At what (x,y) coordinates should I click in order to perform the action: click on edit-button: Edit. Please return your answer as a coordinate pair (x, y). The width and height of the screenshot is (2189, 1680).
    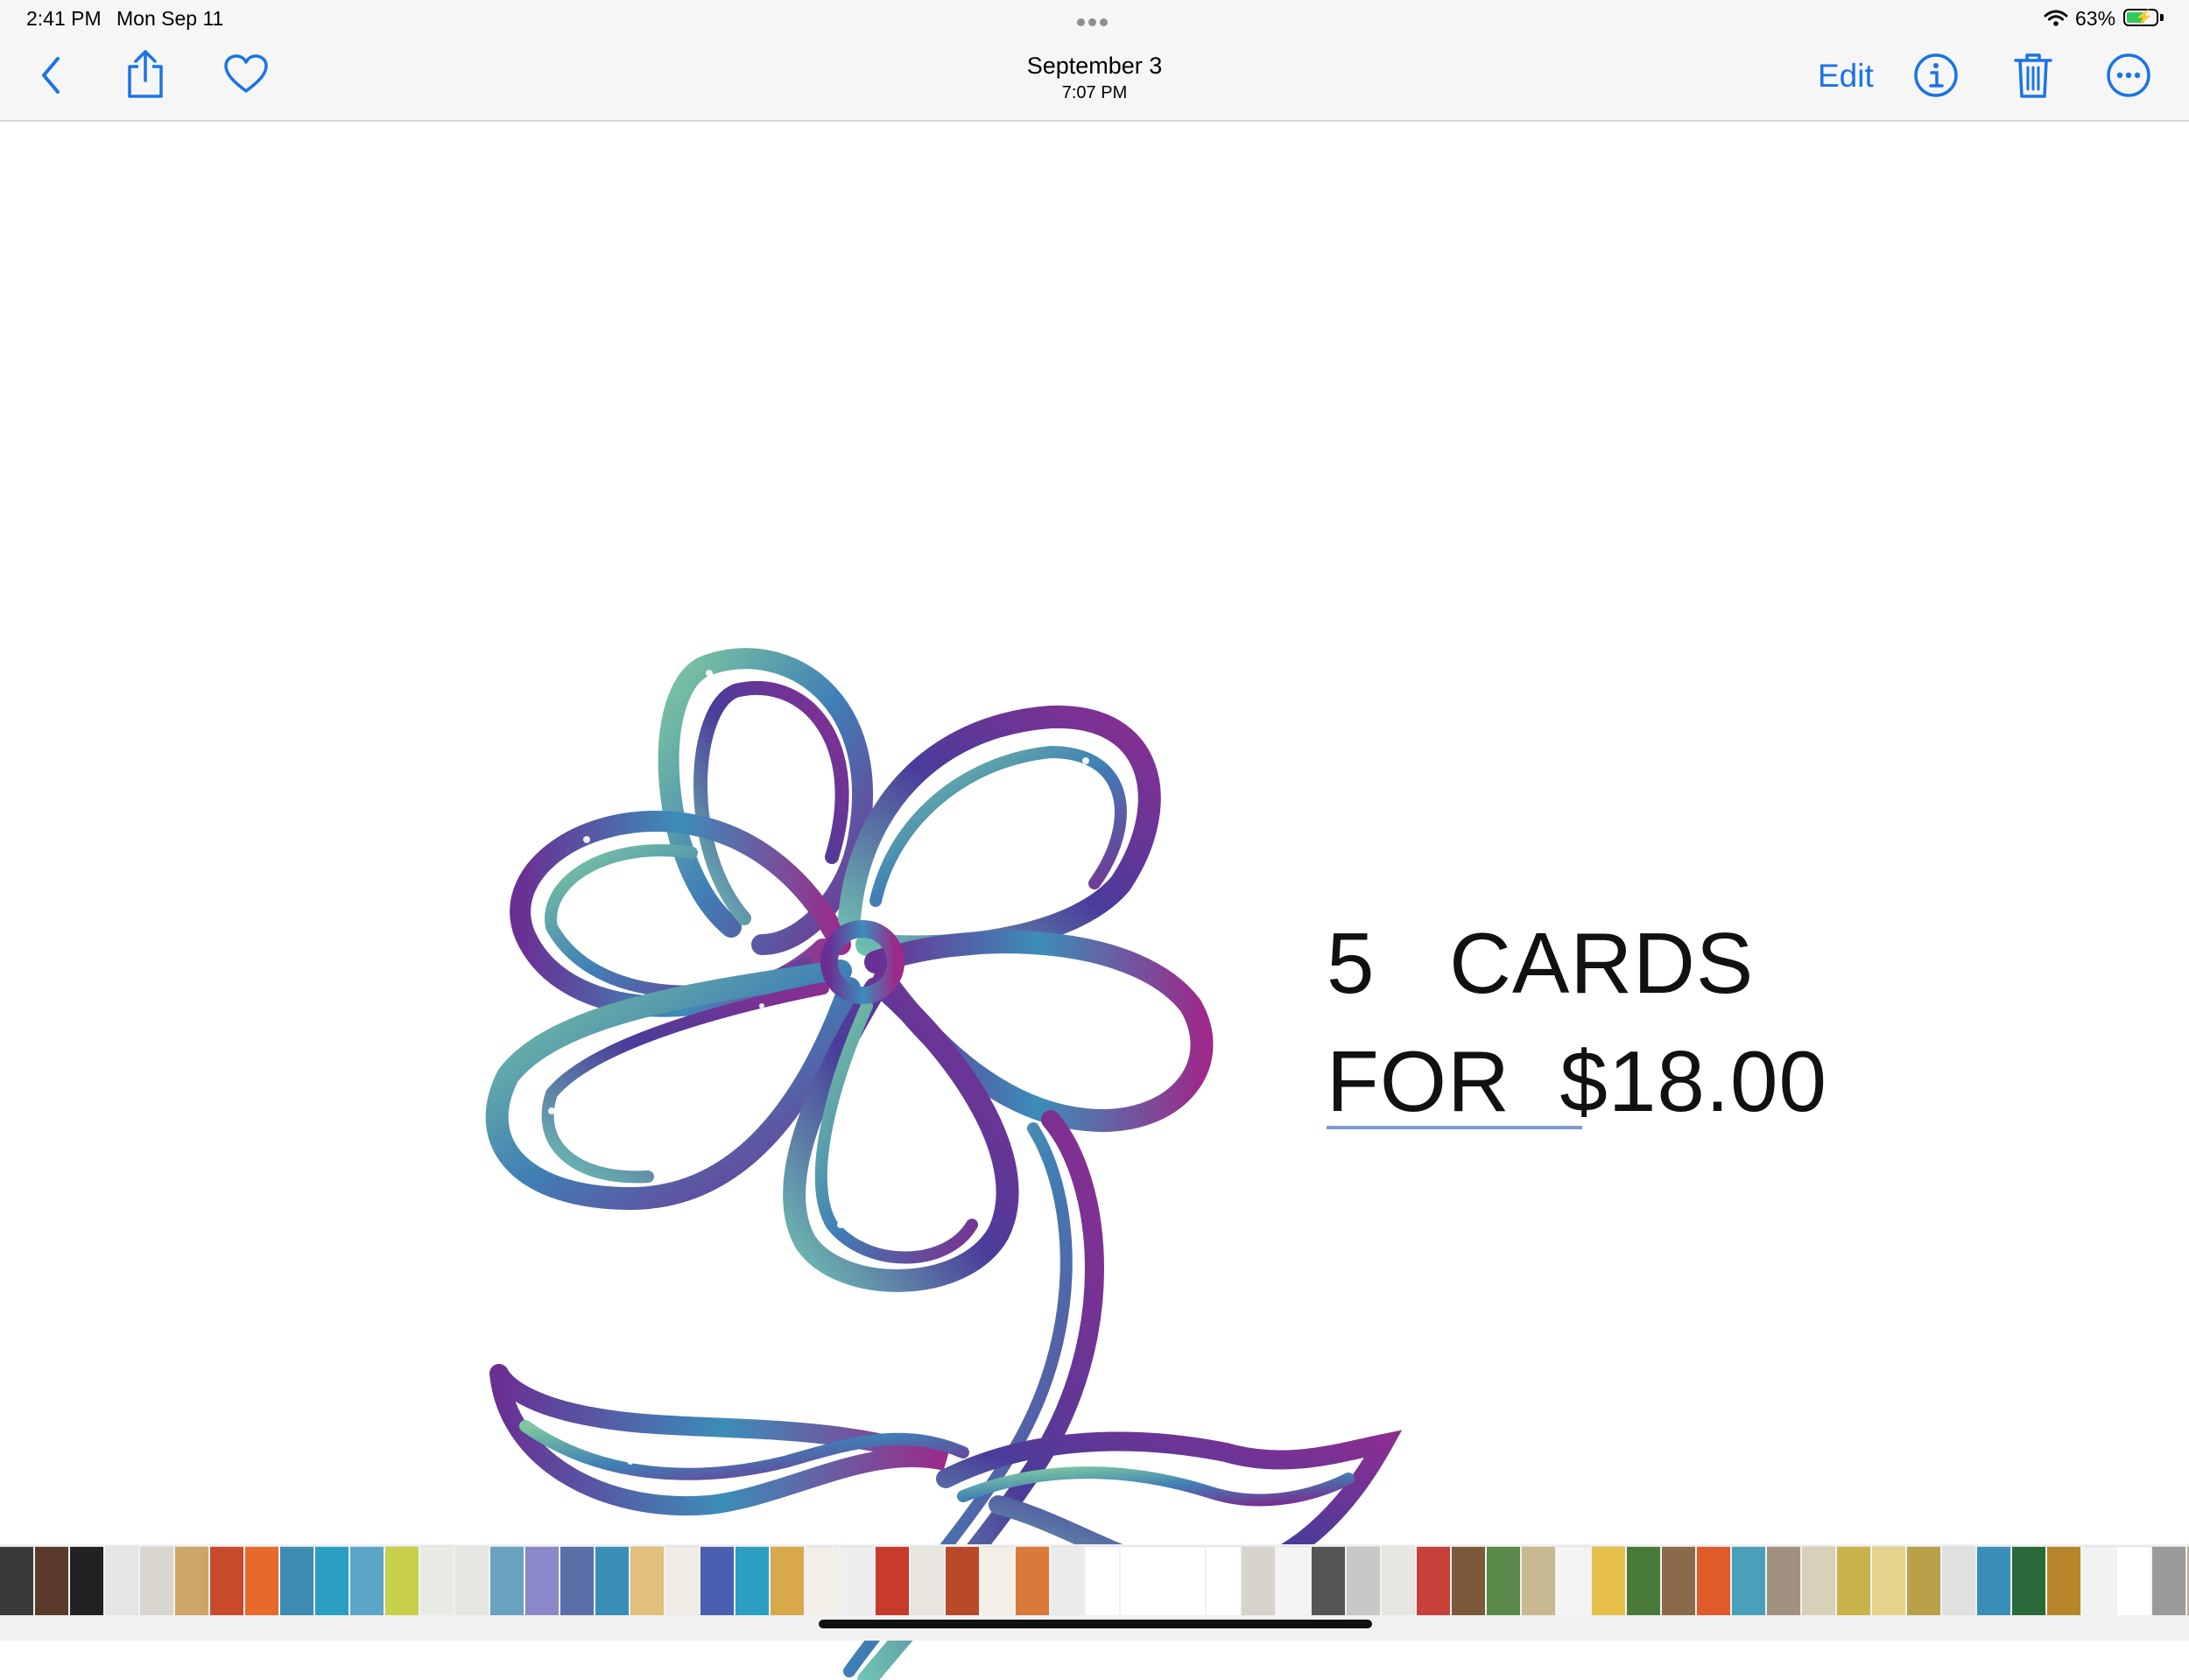
    Looking at the image, I should click on (1846, 76).